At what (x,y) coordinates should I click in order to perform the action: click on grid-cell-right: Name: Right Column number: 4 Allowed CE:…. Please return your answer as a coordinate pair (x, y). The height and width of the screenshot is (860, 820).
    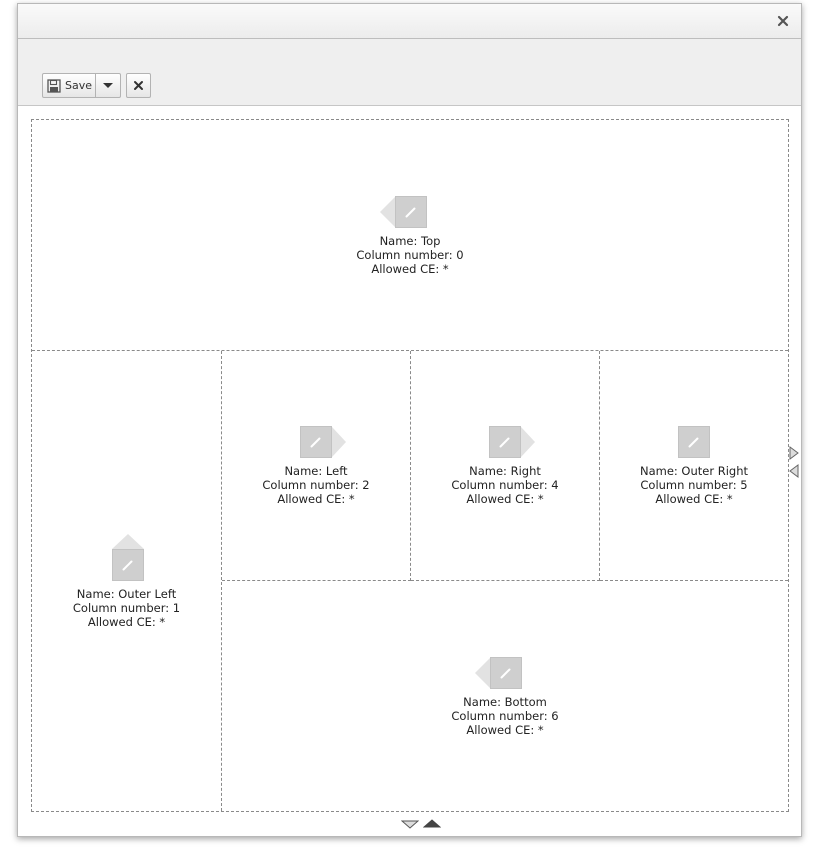
    Looking at the image, I should click on (505, 466).